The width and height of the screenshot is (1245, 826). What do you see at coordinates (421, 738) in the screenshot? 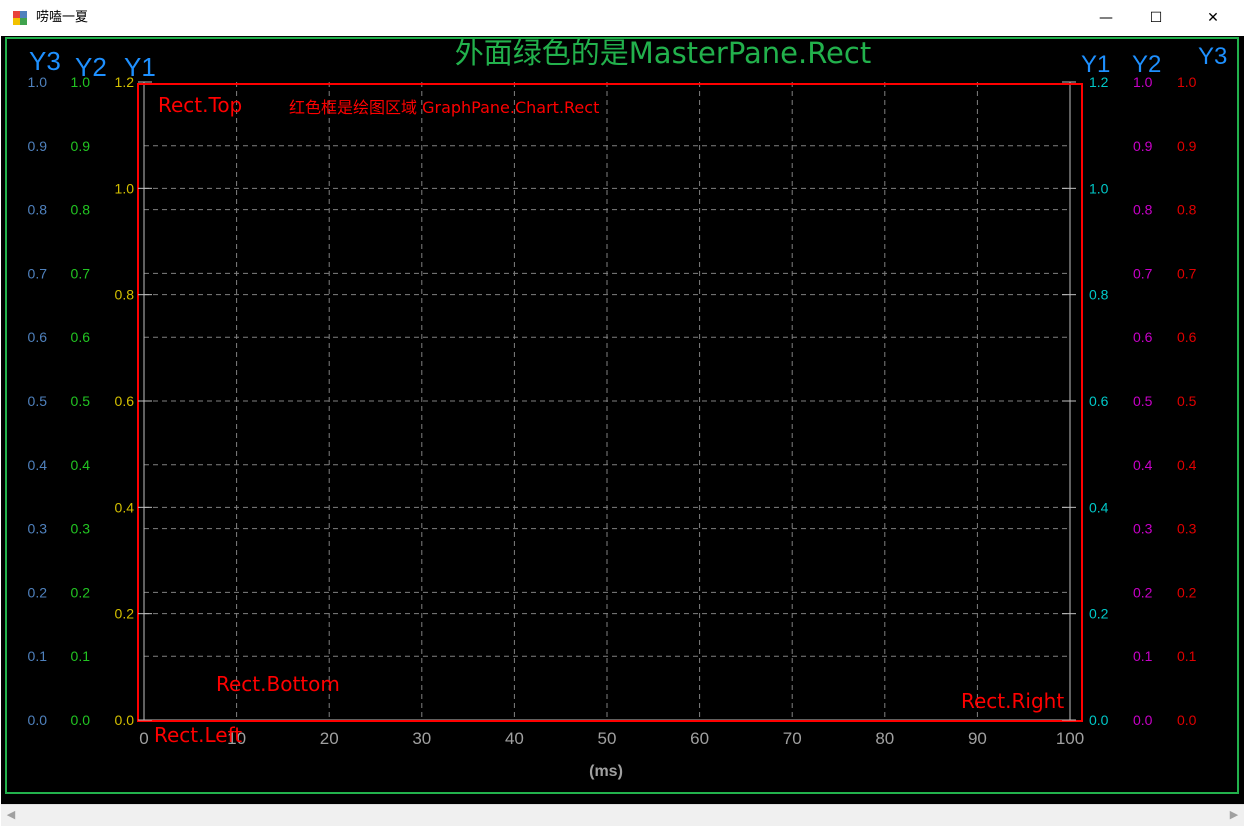
I see `x-tick-label: 30` at bounding box center [421, 738].